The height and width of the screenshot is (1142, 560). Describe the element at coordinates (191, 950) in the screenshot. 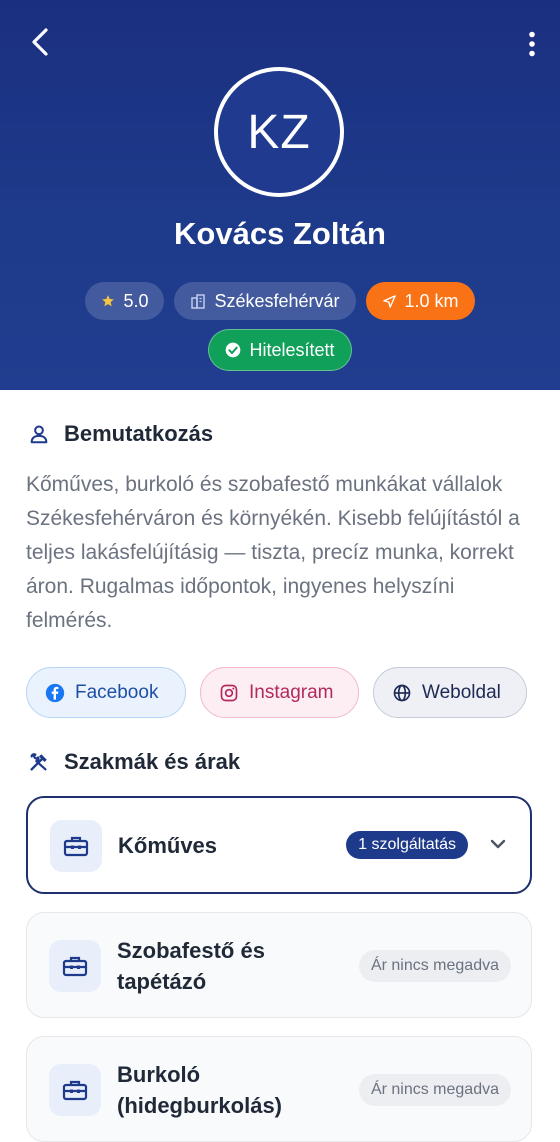

I see `trade-name-line1: Szobafestő és` at that location.